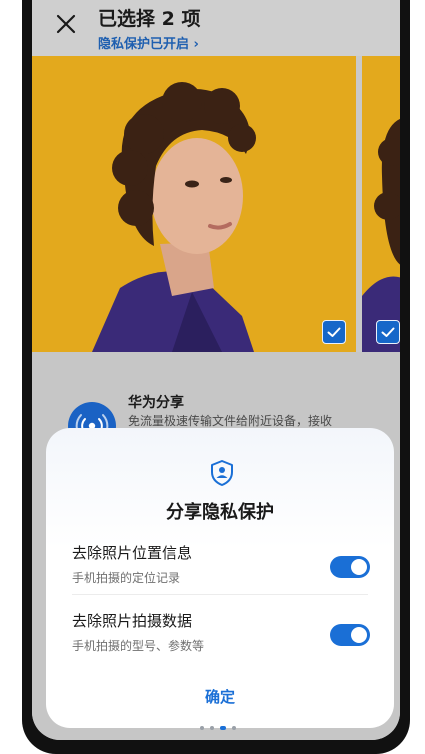 This screenshot has width=425, height=754. I want to click on remove-shooting-data-toggle, so click(350, 635).